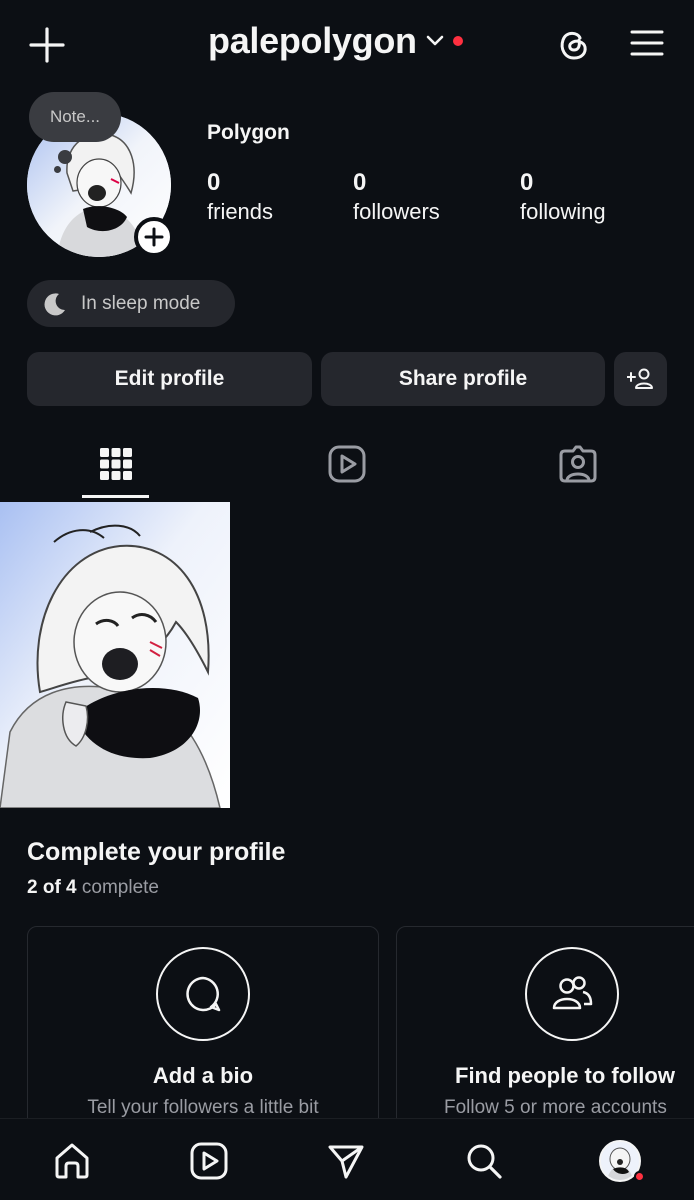  I want to click on complete-profile-title: Complete your profile, so click(156, 852).